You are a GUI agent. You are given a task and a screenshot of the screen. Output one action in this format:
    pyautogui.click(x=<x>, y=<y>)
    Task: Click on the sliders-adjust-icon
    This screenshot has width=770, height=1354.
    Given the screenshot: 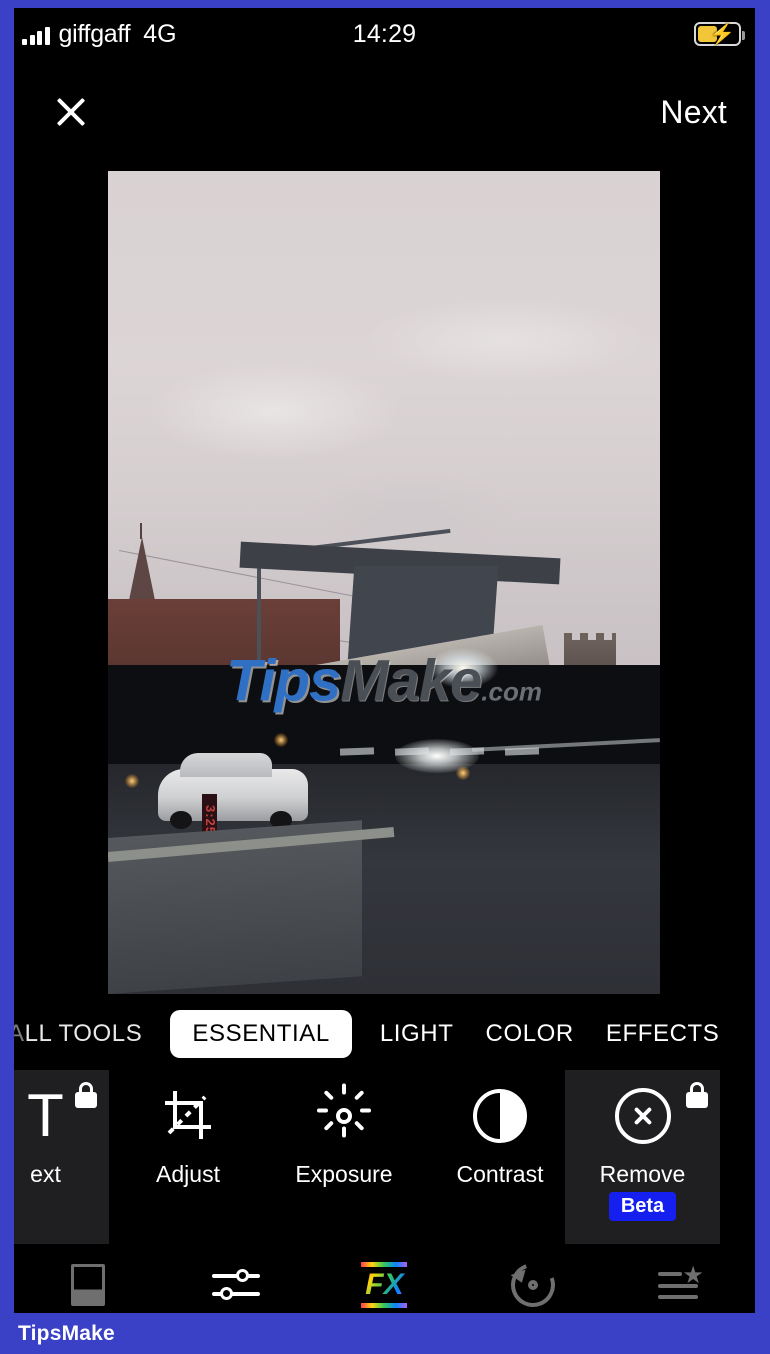 What is the action you would take?
    pyautogui.click(x=236, y=1285)
    